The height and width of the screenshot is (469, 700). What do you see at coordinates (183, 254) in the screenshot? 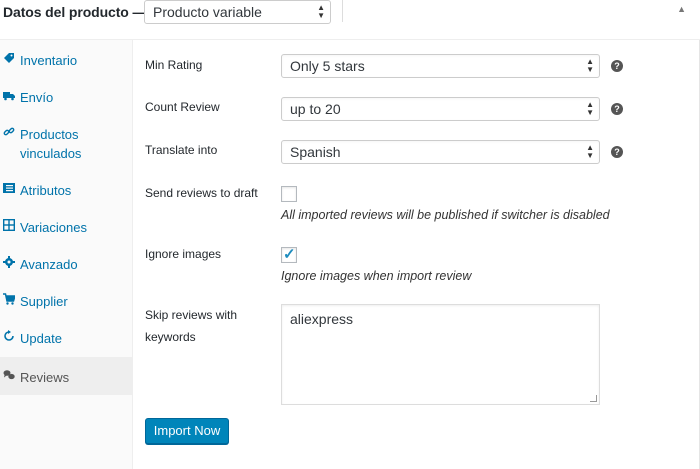
I see `ignore-images-label: Ignore images` at bounding box center [183, 254].